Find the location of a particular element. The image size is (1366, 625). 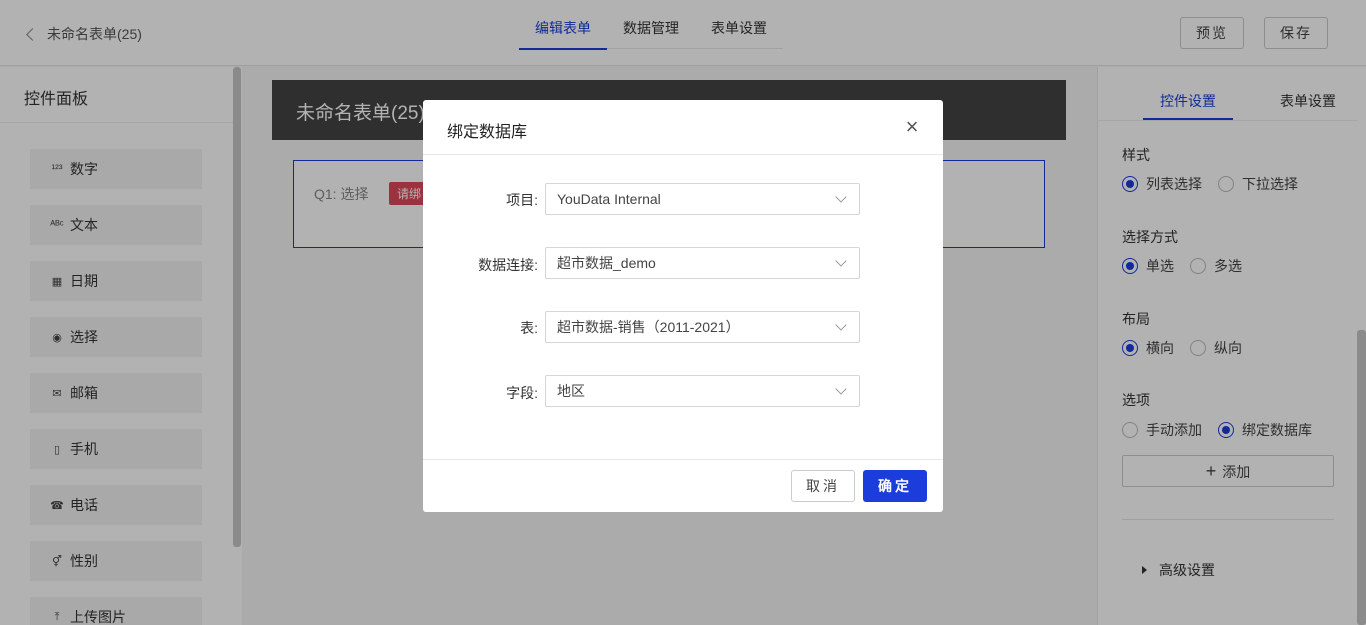

cancel-button: 取消 is located at coordinates (823, 486).